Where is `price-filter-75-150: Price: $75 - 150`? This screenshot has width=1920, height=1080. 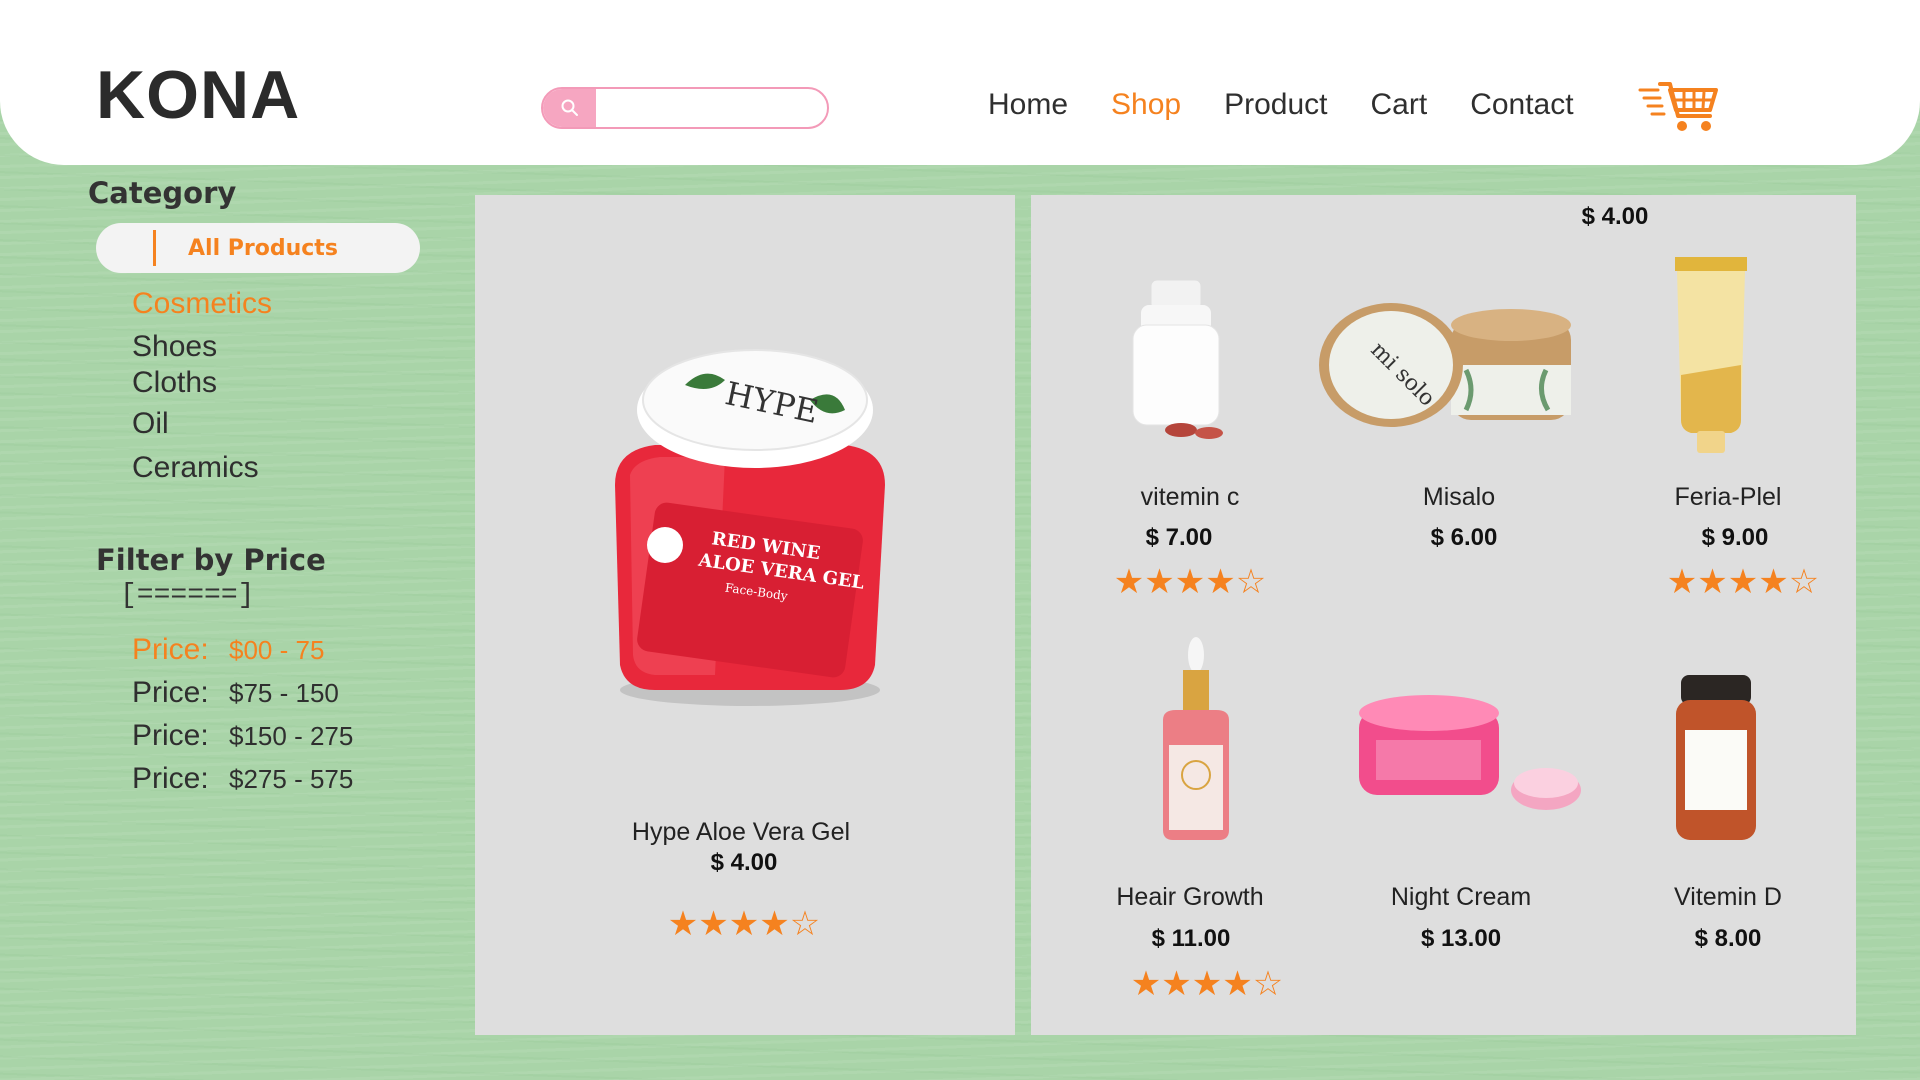 price-filter-75-150: Price: $75 - 150 is located at coordinates (235, 693).